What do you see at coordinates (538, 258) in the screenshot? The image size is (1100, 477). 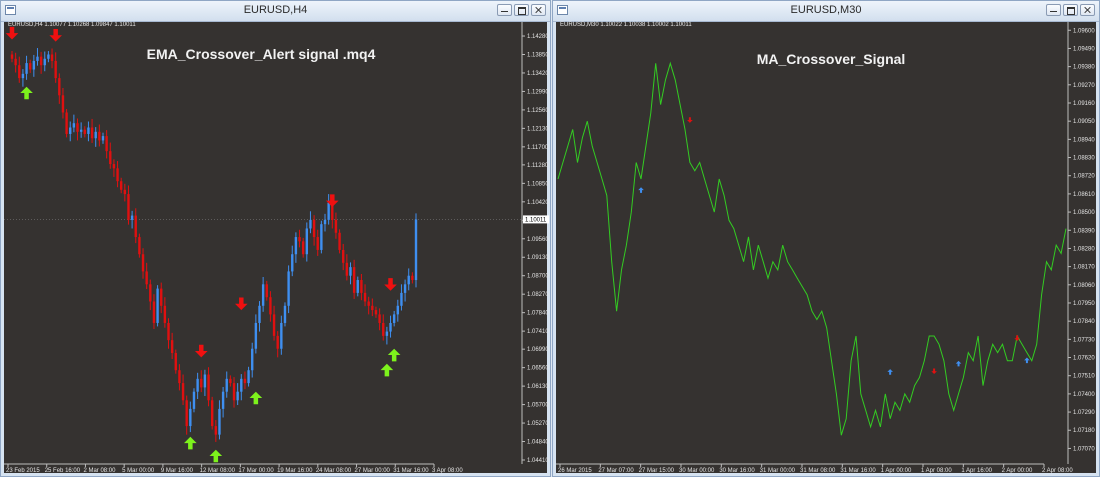 I see `price-tick-label: 1.09130` at bounding box center [538, 258].